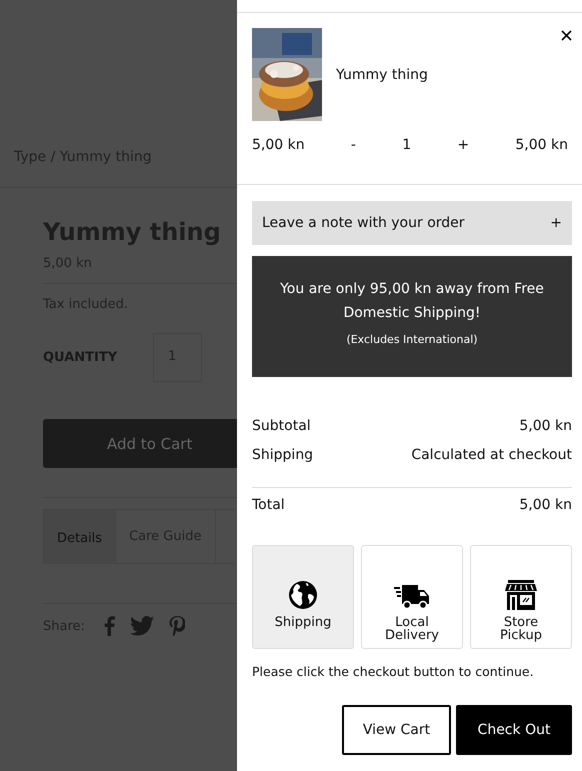  I want to click on unit-price: 5,00 kn, so click(278, 145).